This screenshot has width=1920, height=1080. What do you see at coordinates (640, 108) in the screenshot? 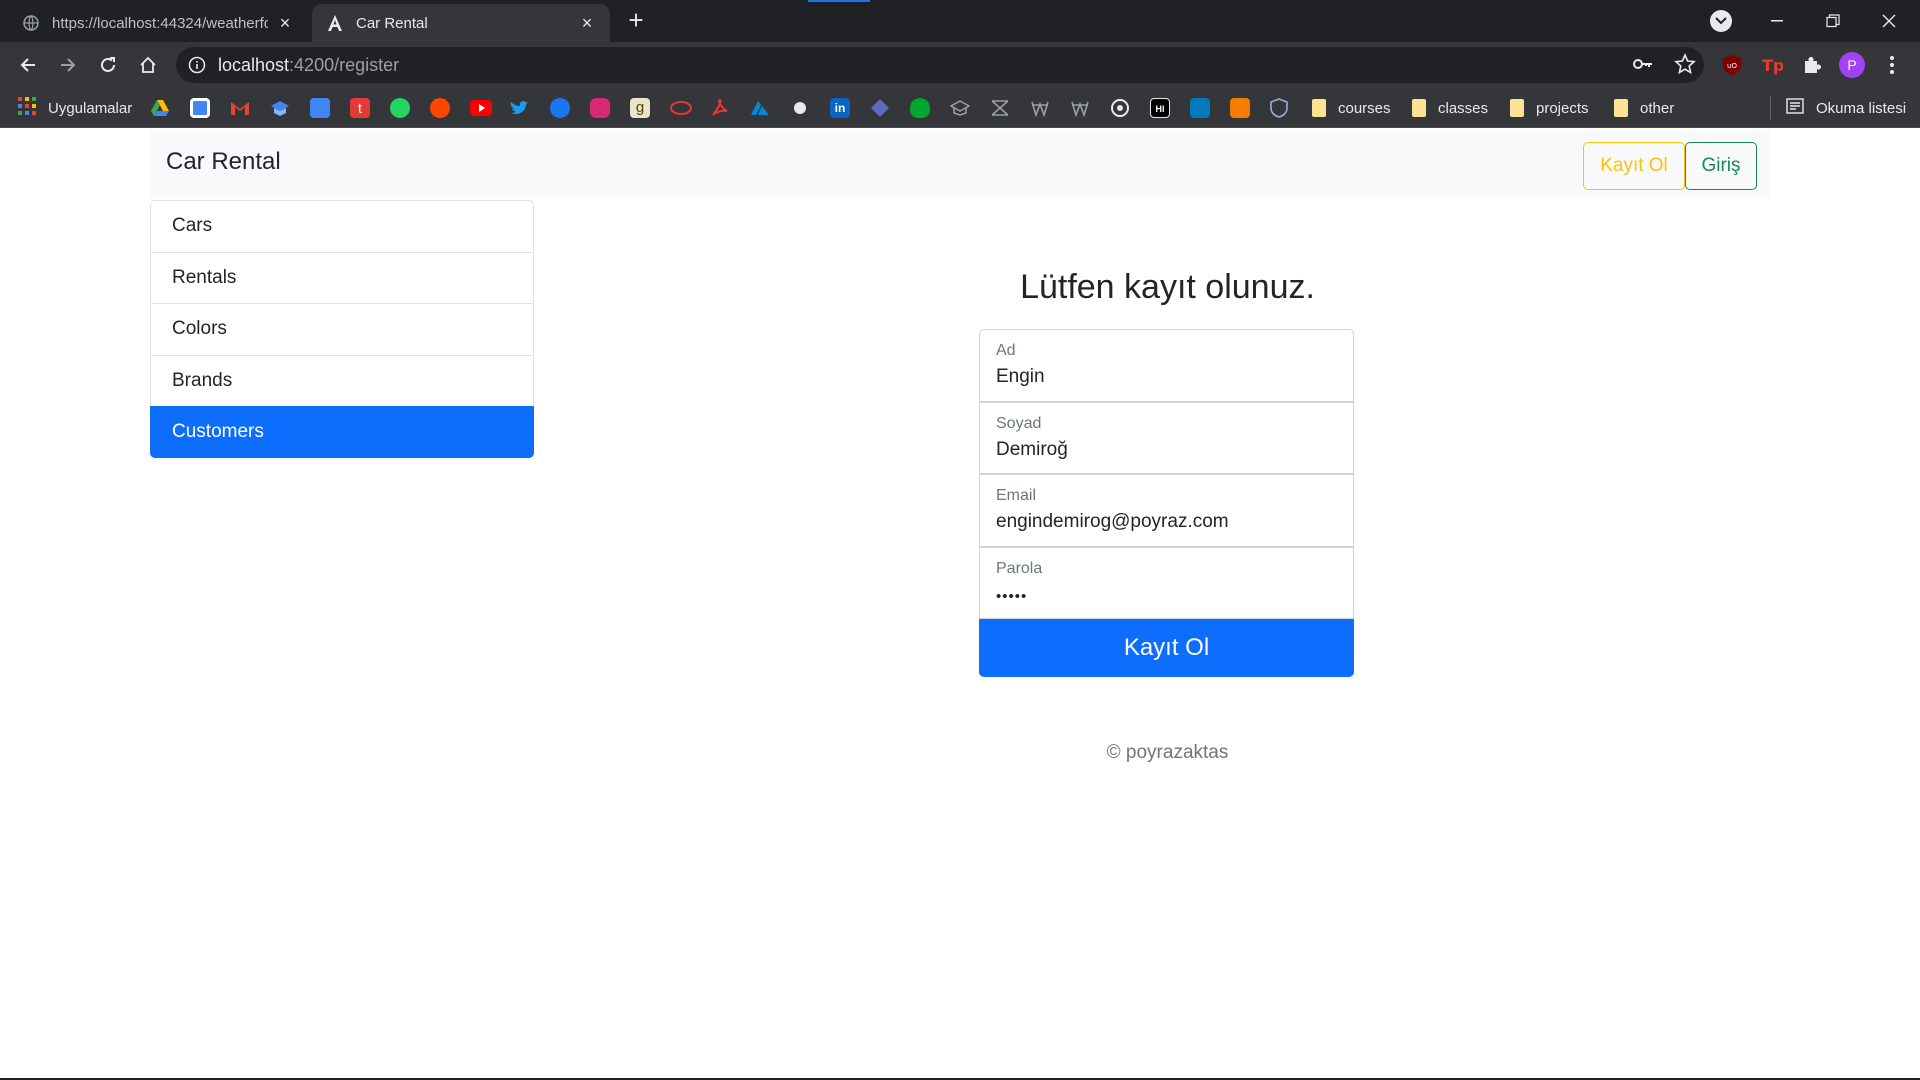
I see `goodreads-icon: g` at bounding box center [640, 108].